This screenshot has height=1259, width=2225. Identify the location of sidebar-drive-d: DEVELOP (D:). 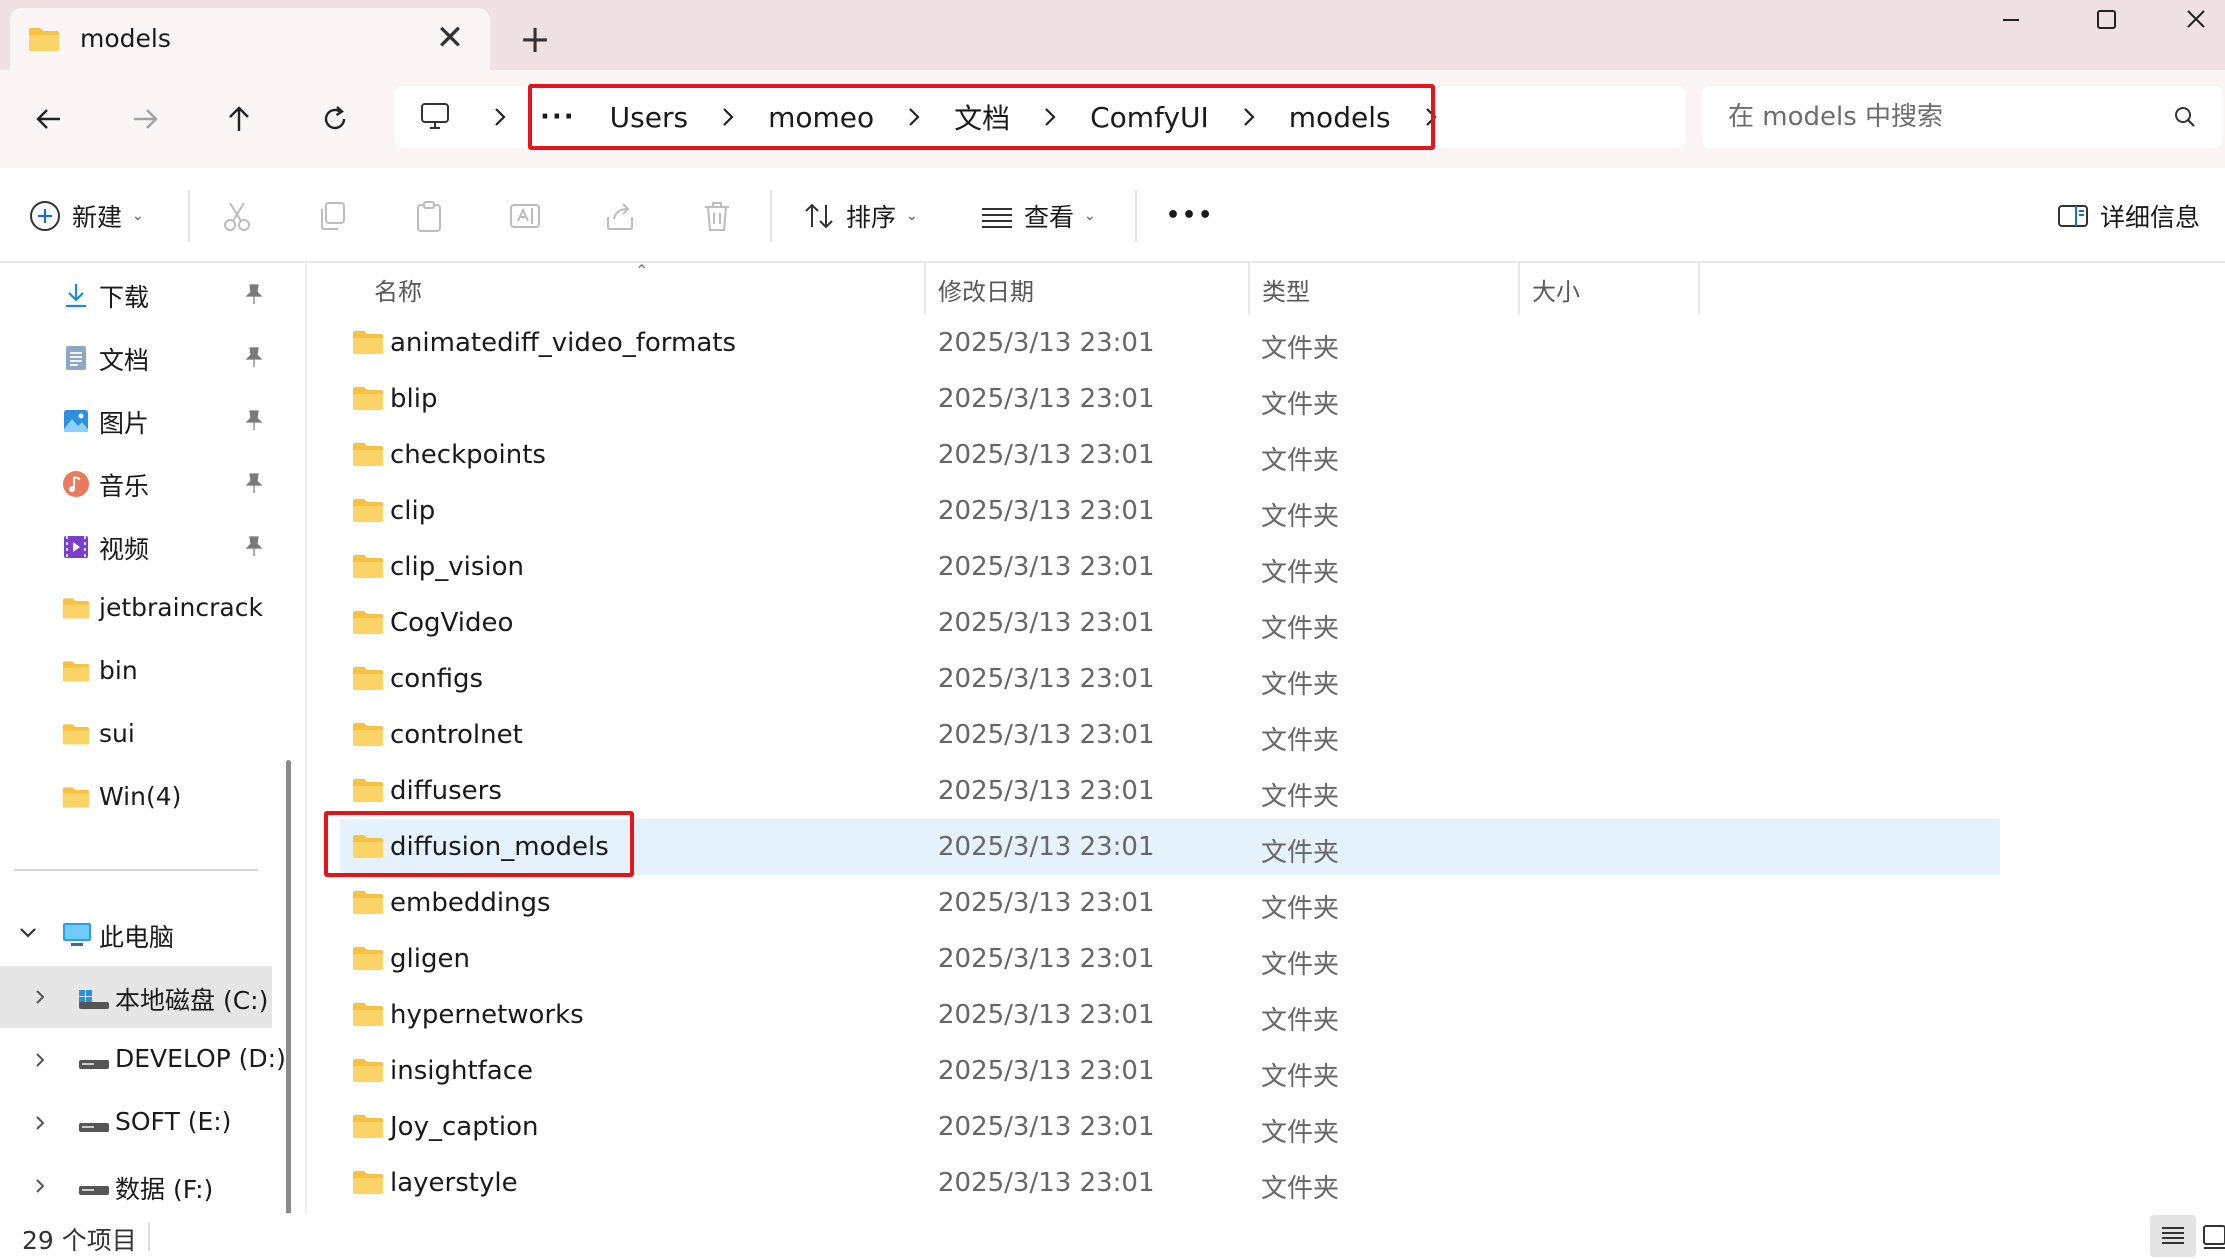
(143, 1060).